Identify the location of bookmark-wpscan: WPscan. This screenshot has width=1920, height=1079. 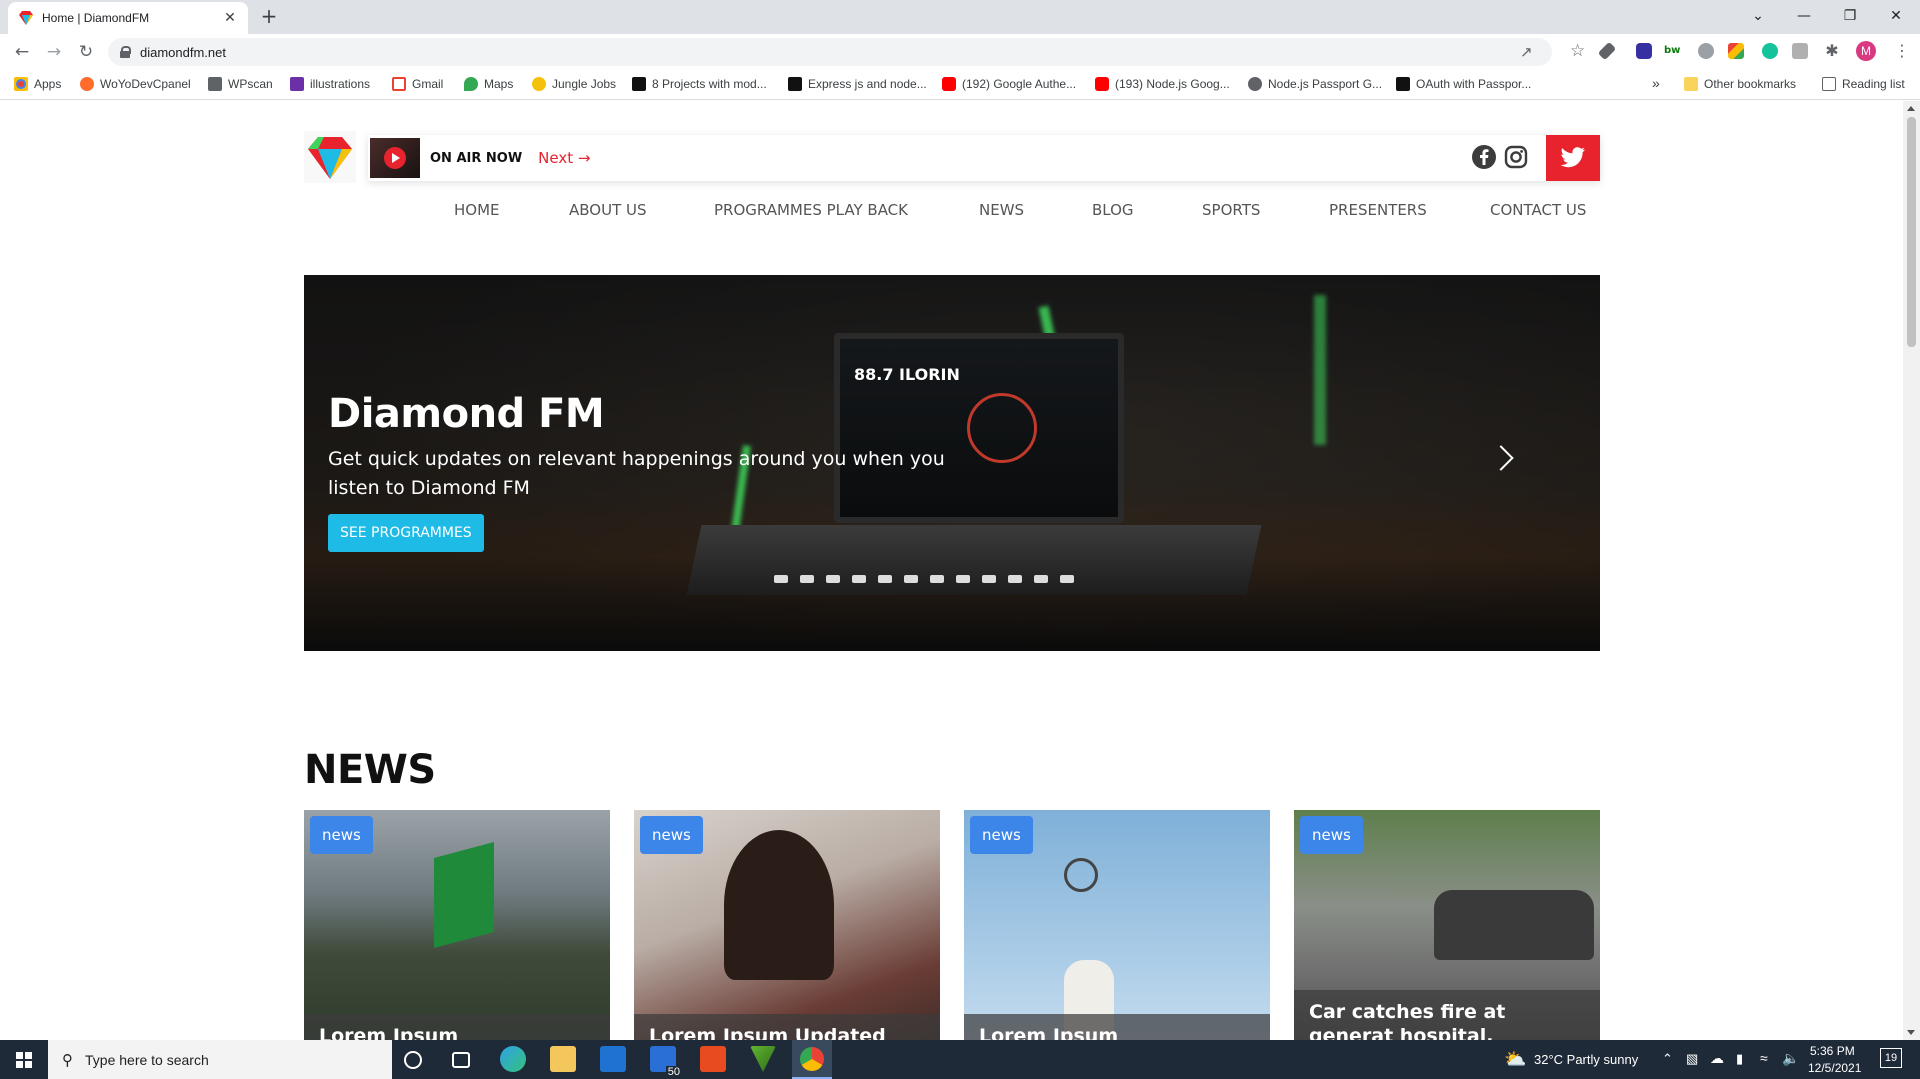
(240, 84).